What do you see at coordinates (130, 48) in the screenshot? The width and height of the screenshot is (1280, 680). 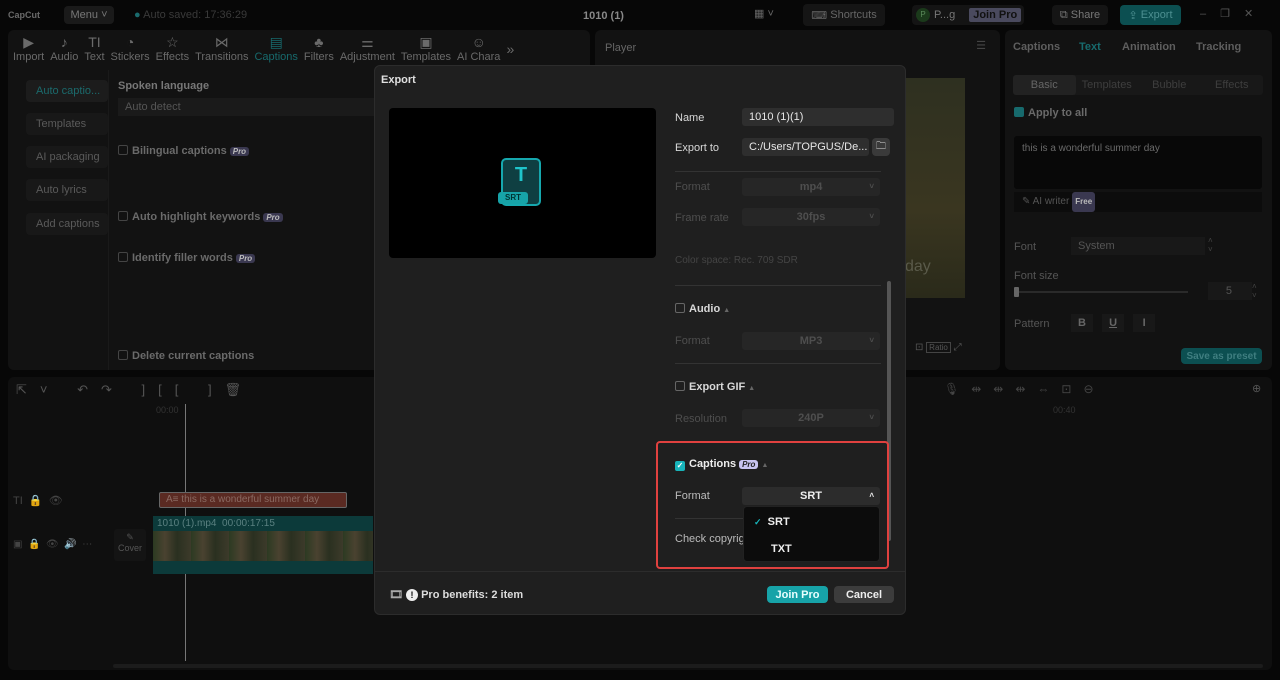 I see `tool-stickers: ◔ Stickers` at bounding box center [130, 48].